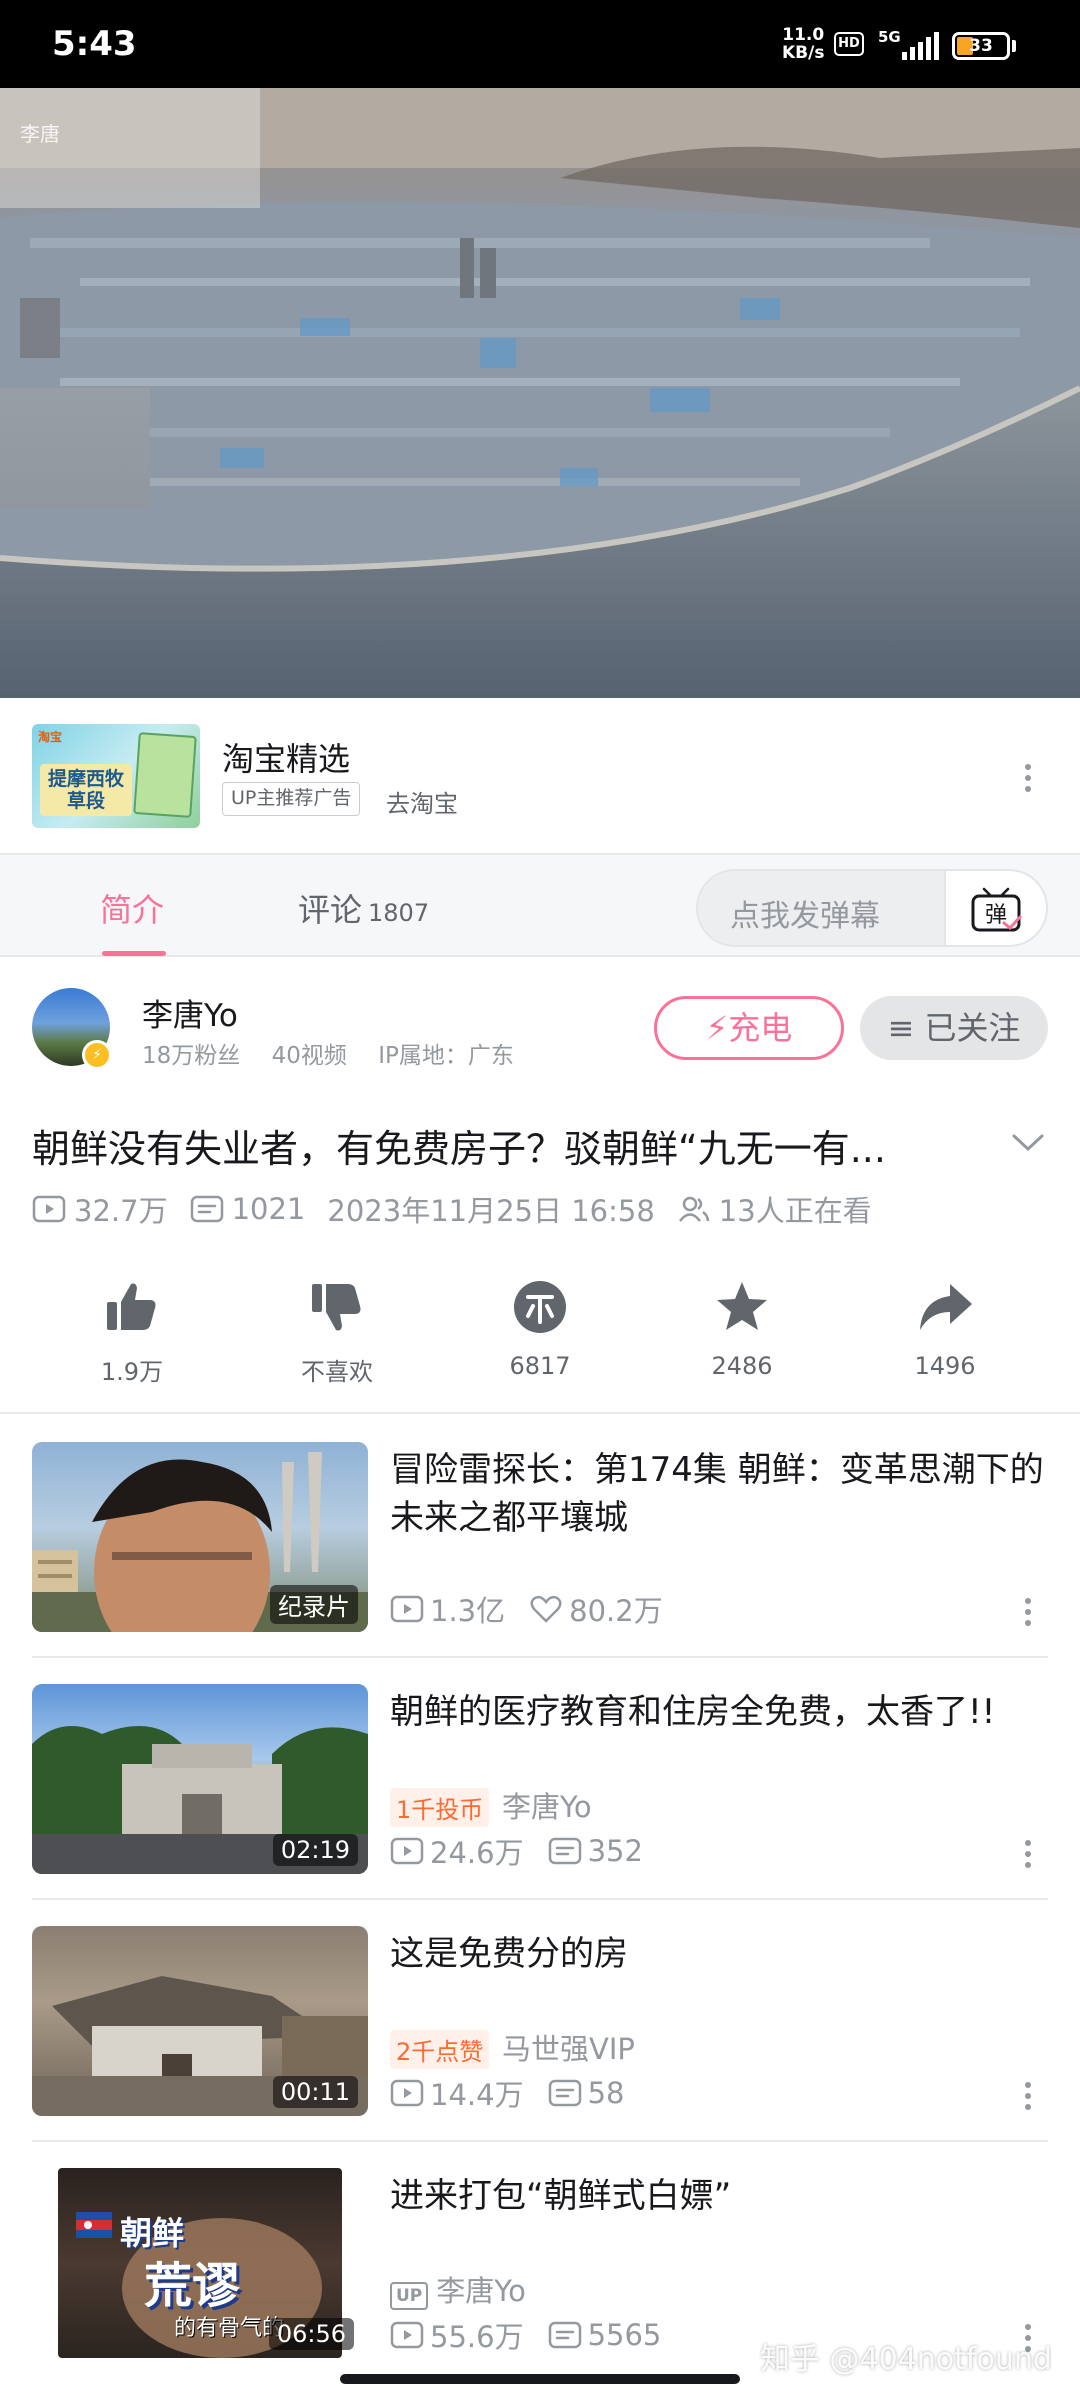 The image size is (1080, 2400). What do you see at coordinates (540, 1366) in the screenshot?
I see `coin-count: 6817` at bounding box center [540, 1366].